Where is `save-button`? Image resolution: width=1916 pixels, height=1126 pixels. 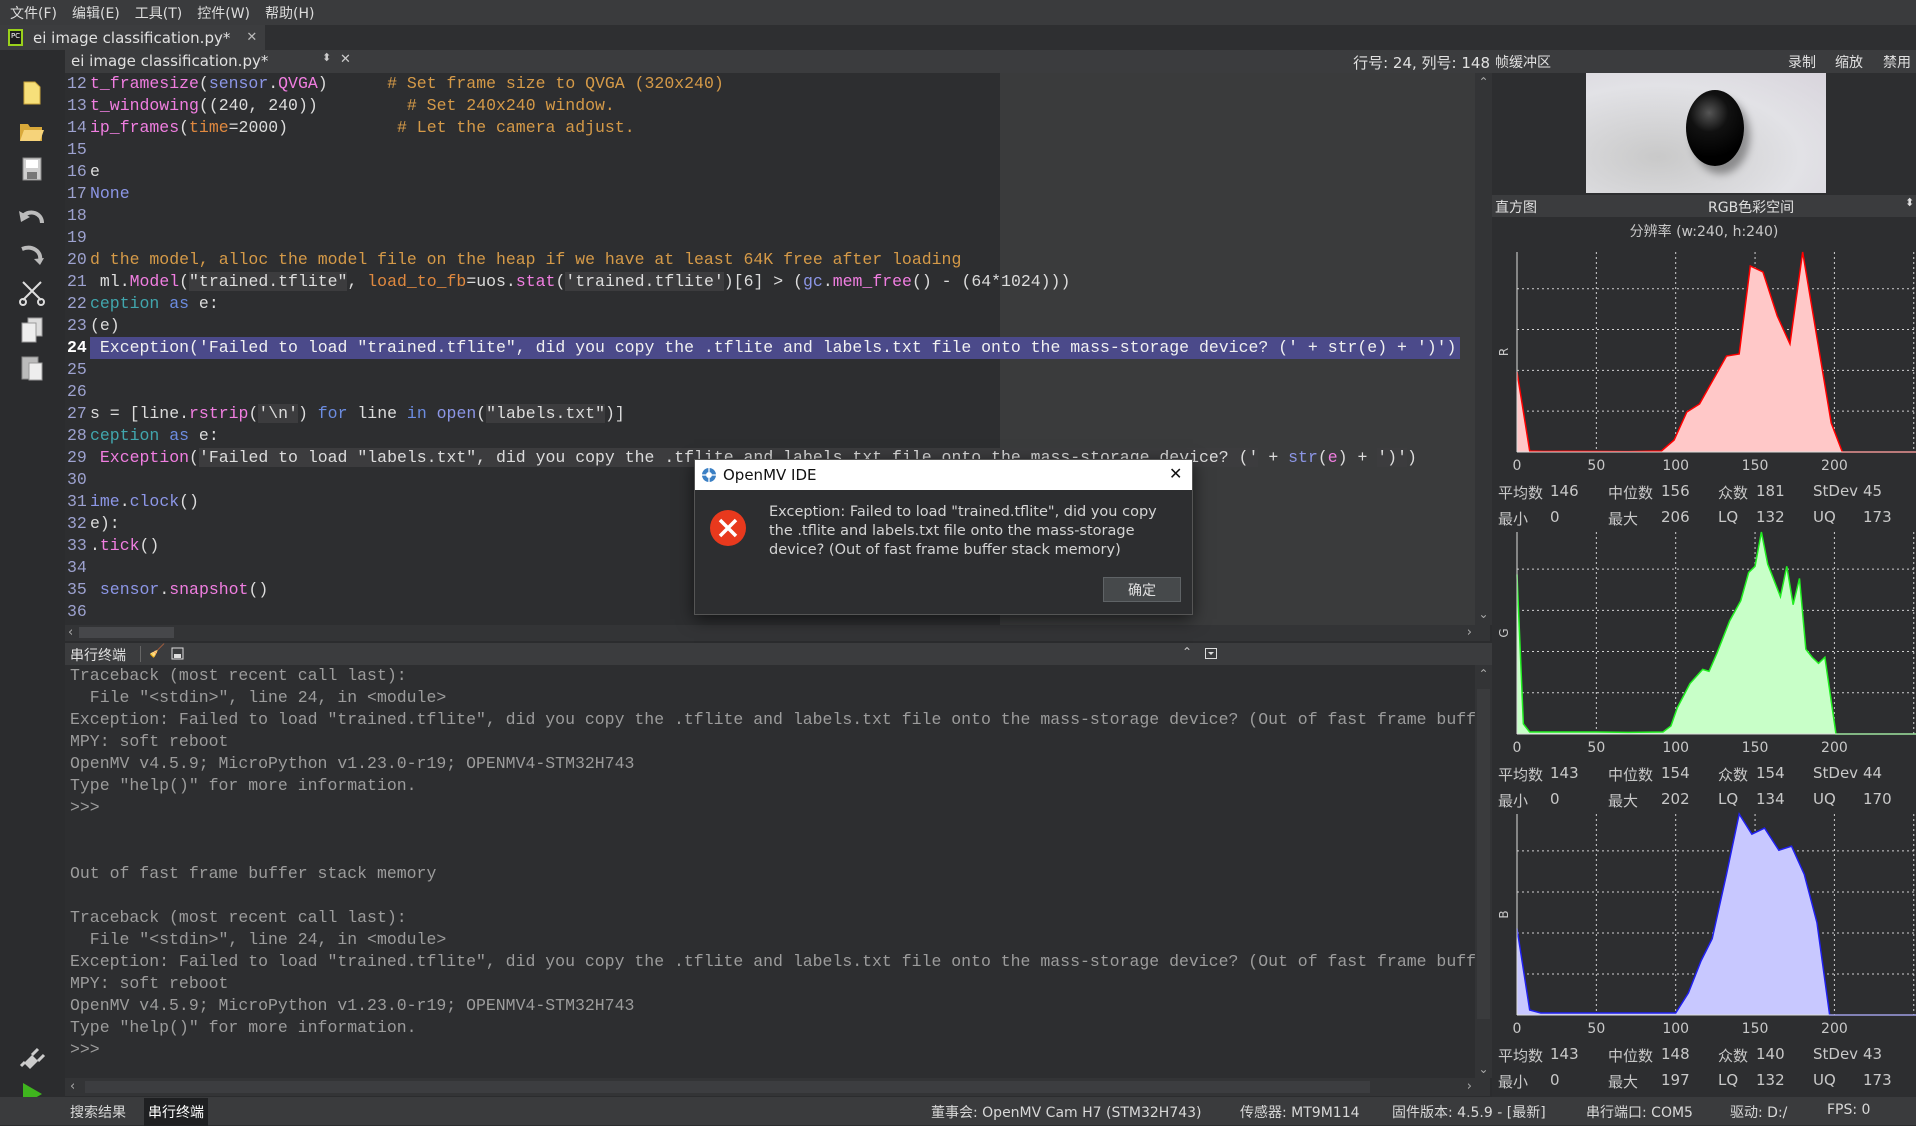 save-button is located at coordinates (32, 169).